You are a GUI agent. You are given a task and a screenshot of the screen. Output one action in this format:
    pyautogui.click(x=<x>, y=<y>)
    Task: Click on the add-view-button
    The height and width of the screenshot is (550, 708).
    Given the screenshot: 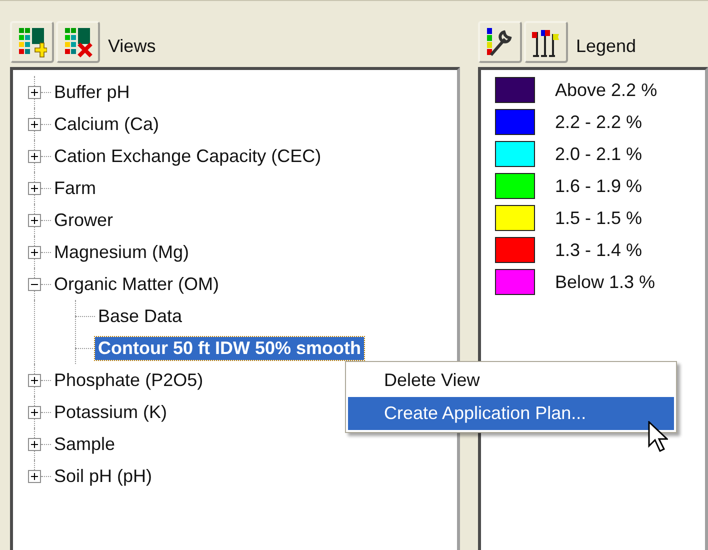 What is the action you would take?
    pyautogui.click(x=32, y=42)
    